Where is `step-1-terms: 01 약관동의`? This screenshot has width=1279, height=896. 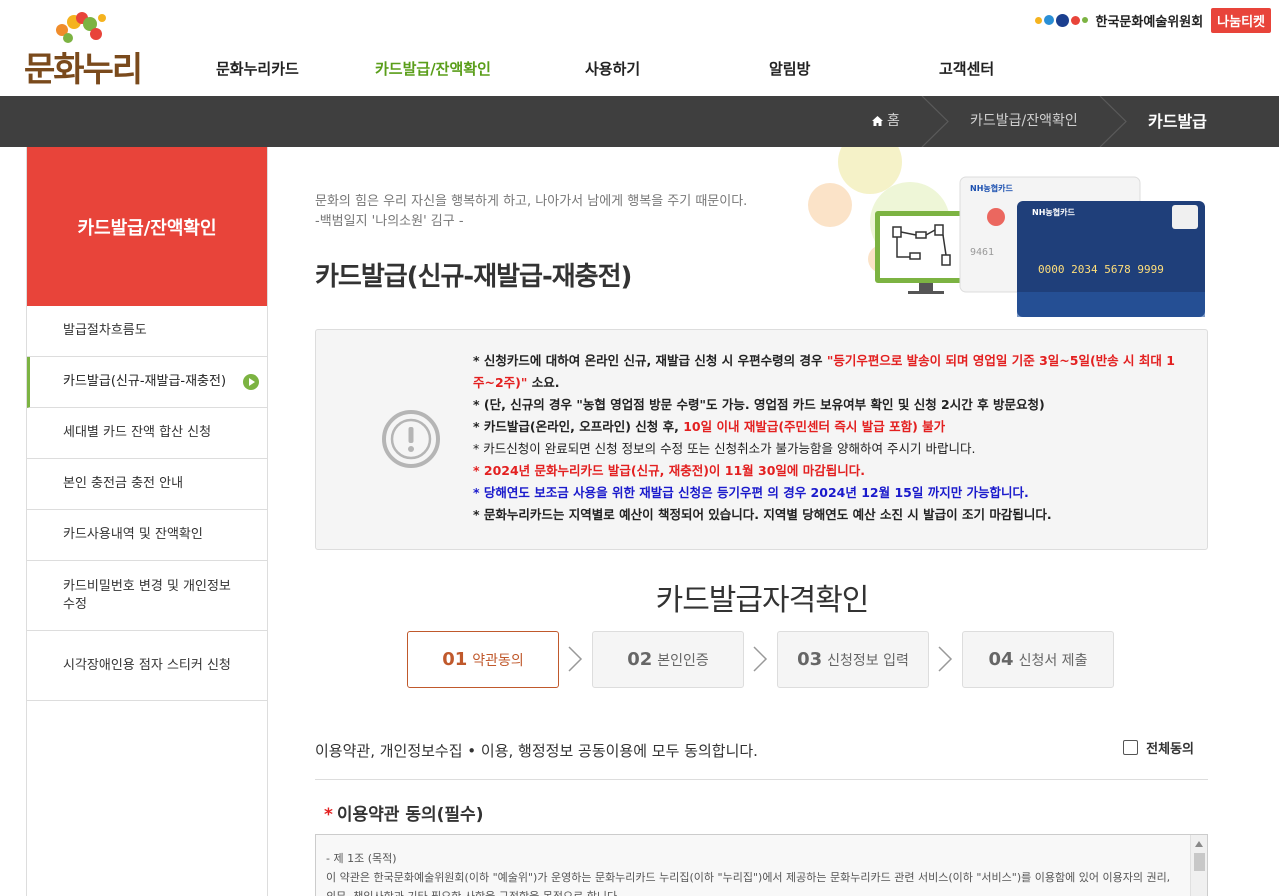
step-1-terms: 01 약관동의 is located at coordinates (483, 659).